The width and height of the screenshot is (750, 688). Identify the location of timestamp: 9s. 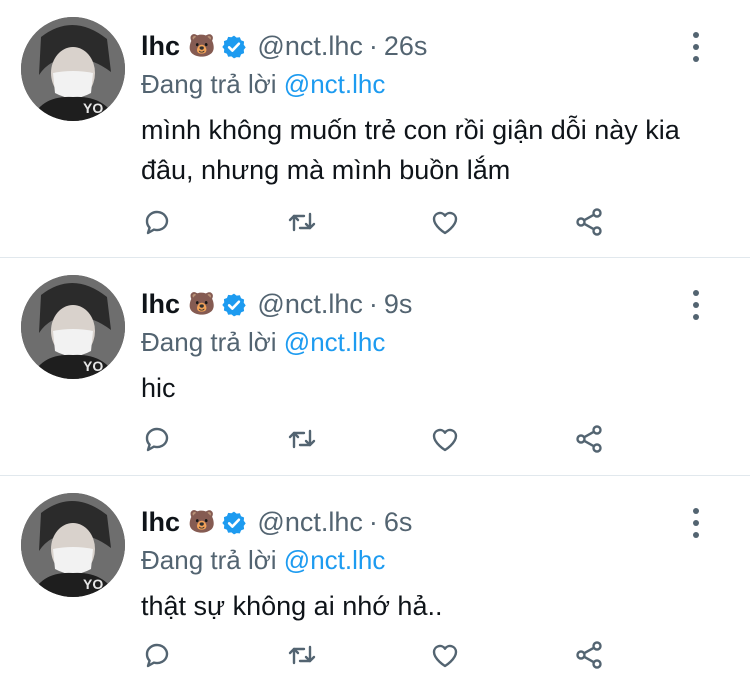
(398, 304).